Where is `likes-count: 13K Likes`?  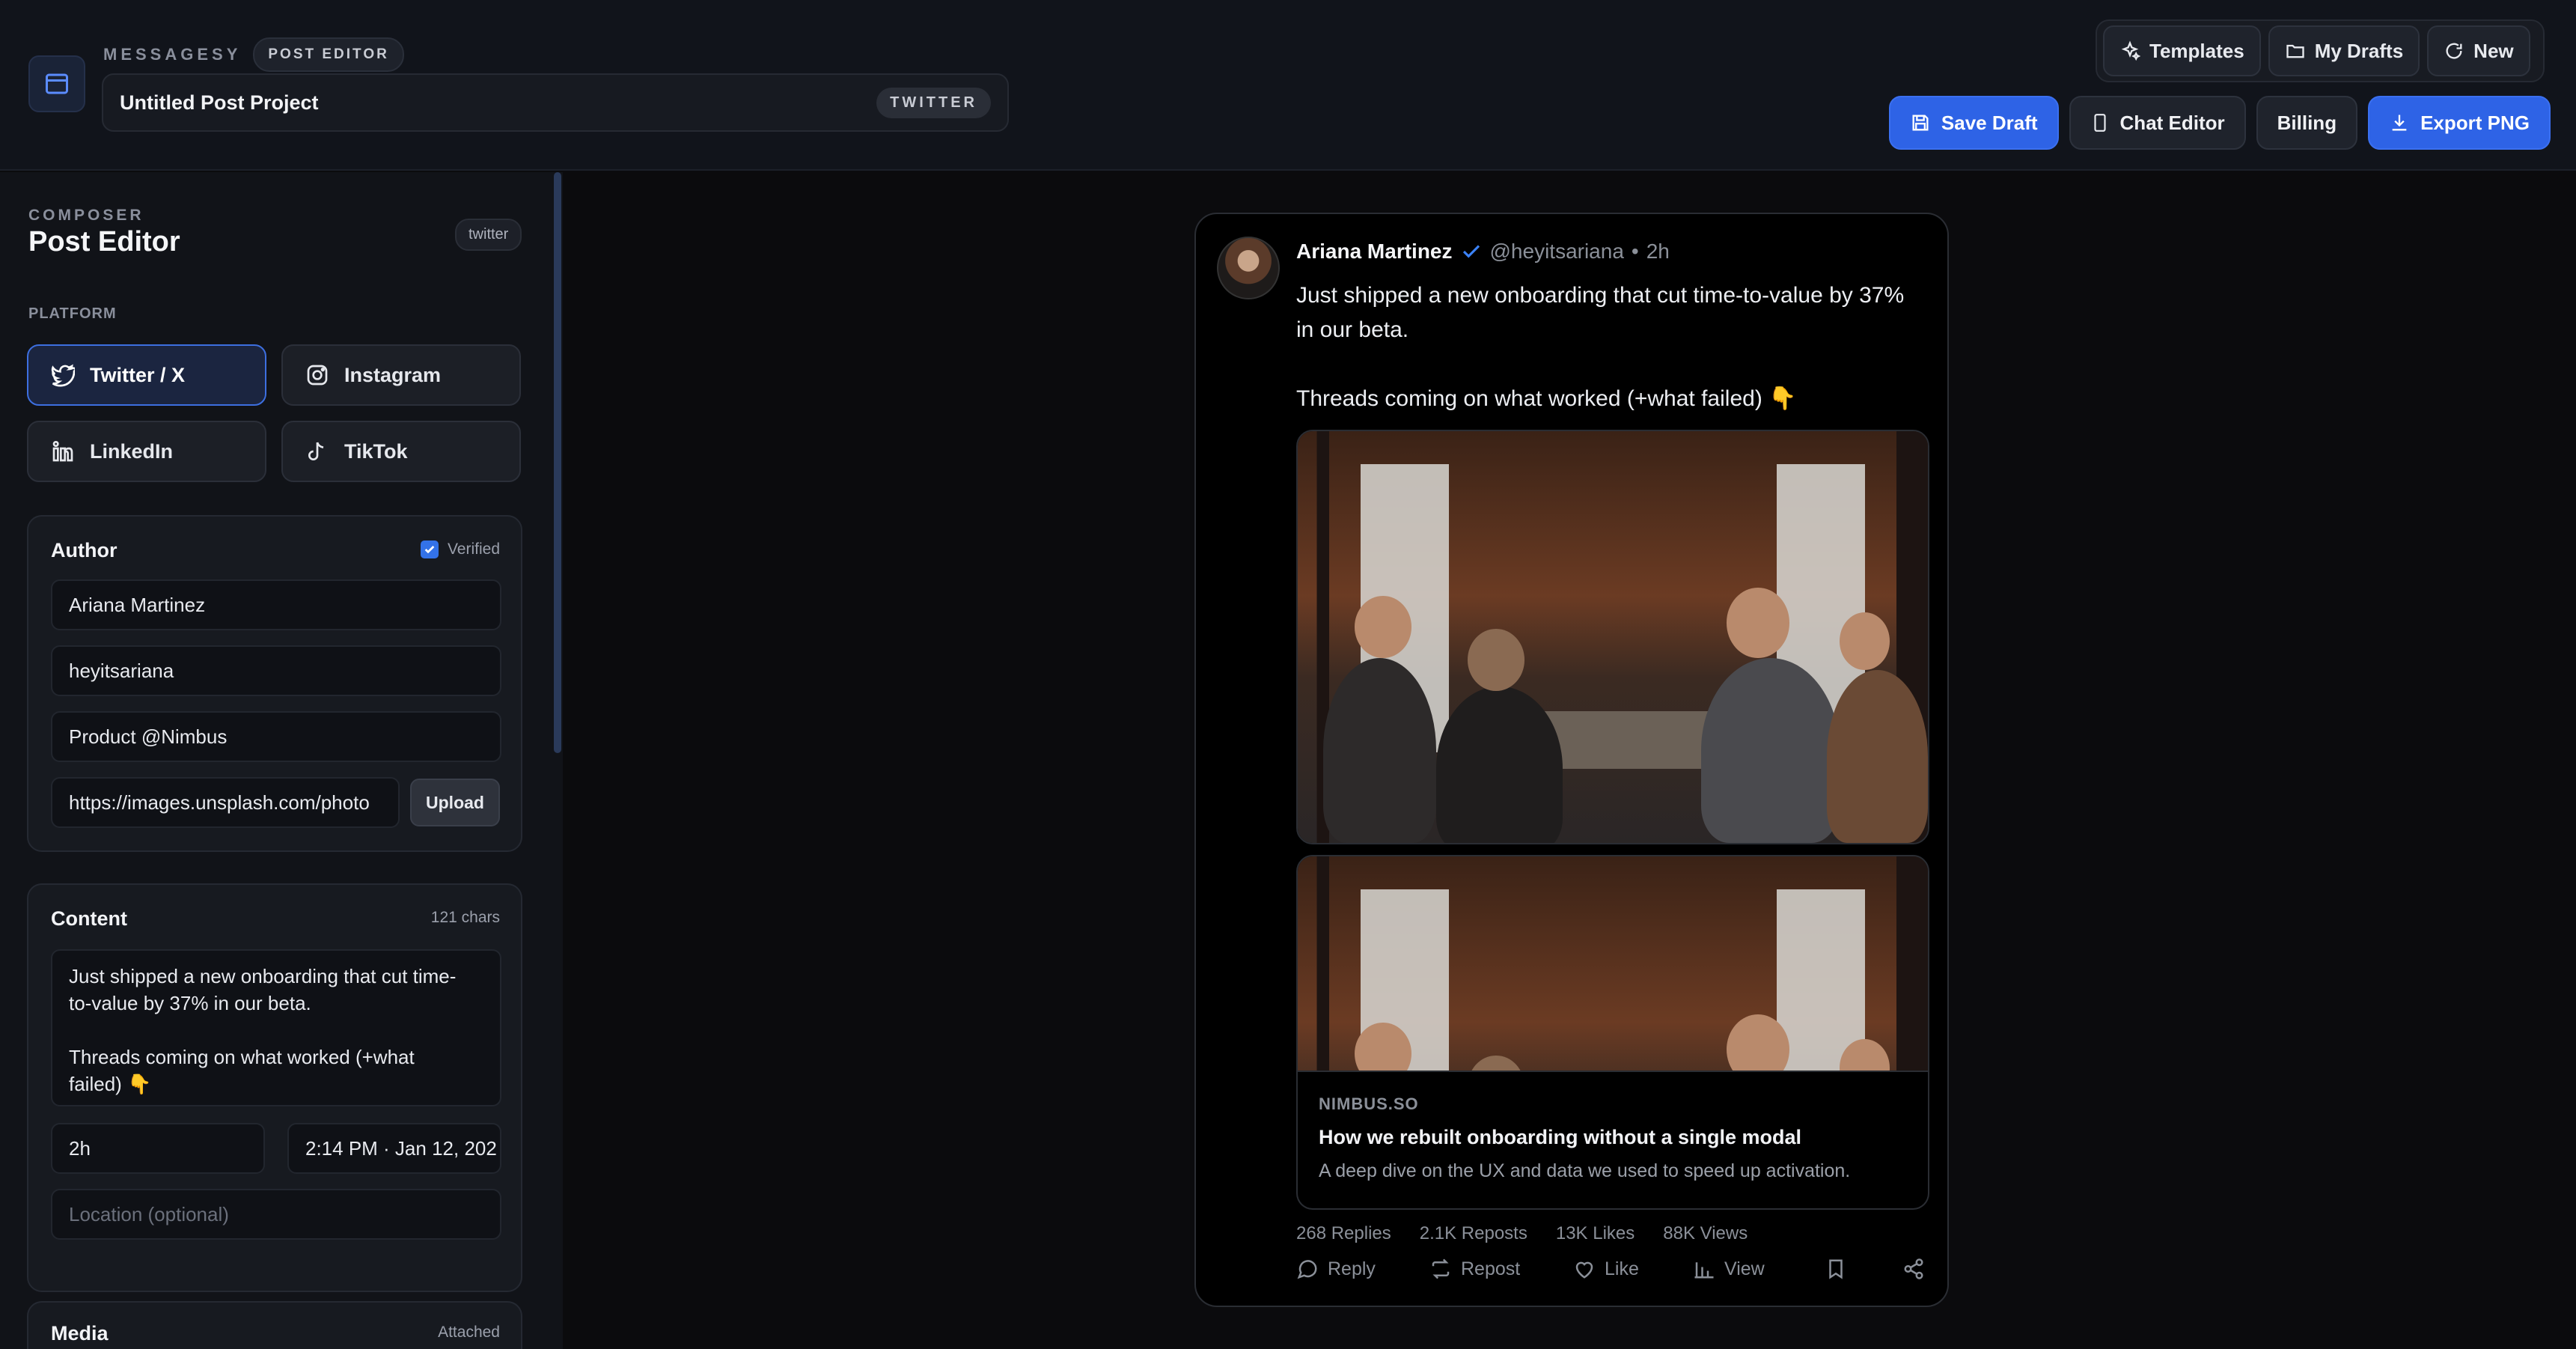 likes-count: 13K Likes is located at coordinates (1595, 1233).